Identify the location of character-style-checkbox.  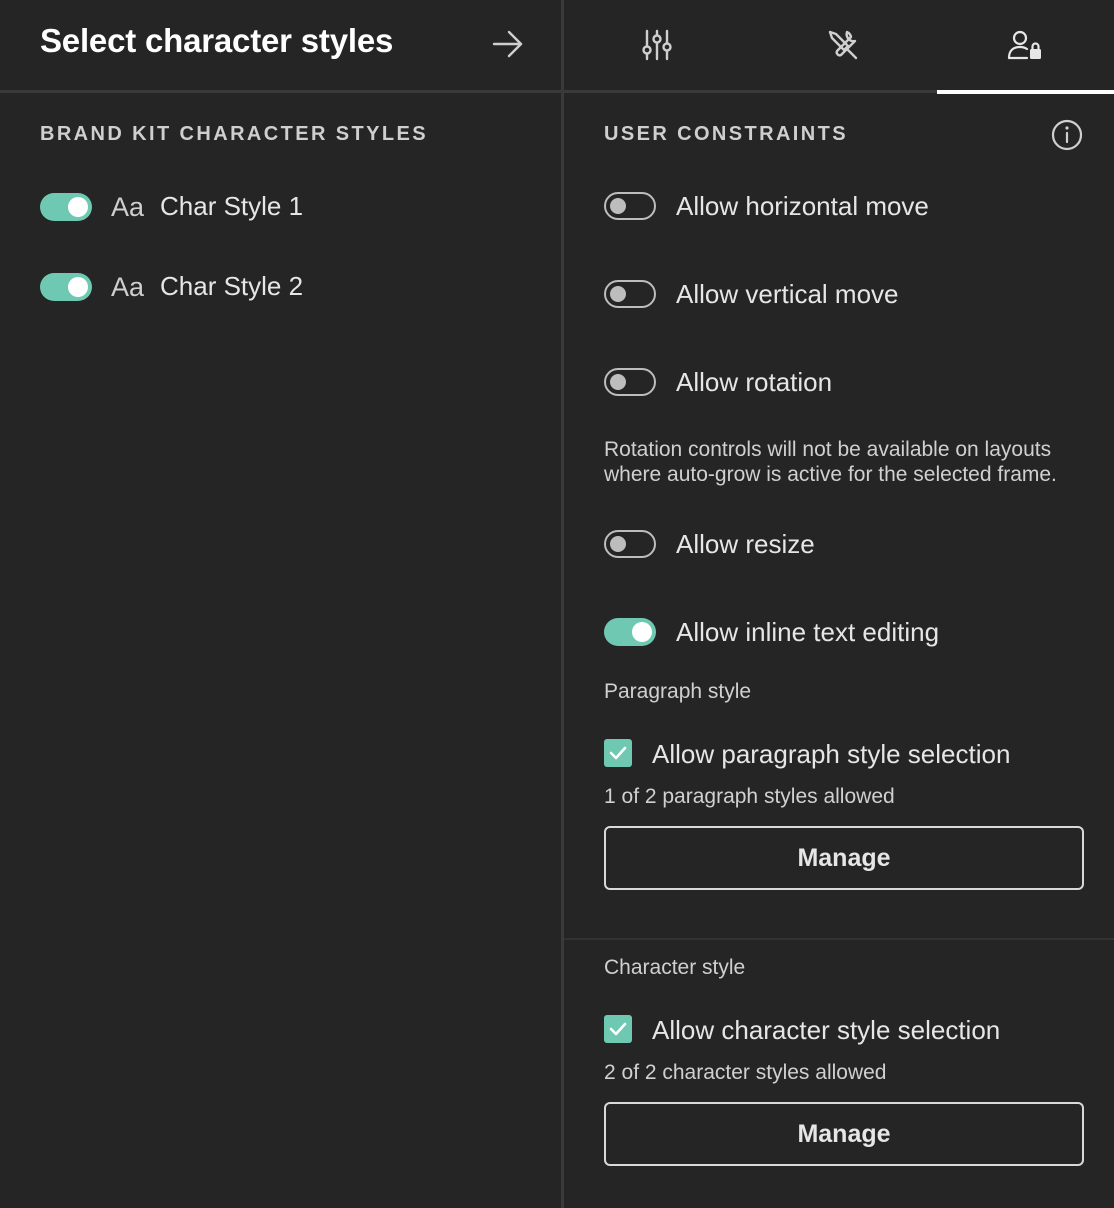
(618, 1029).